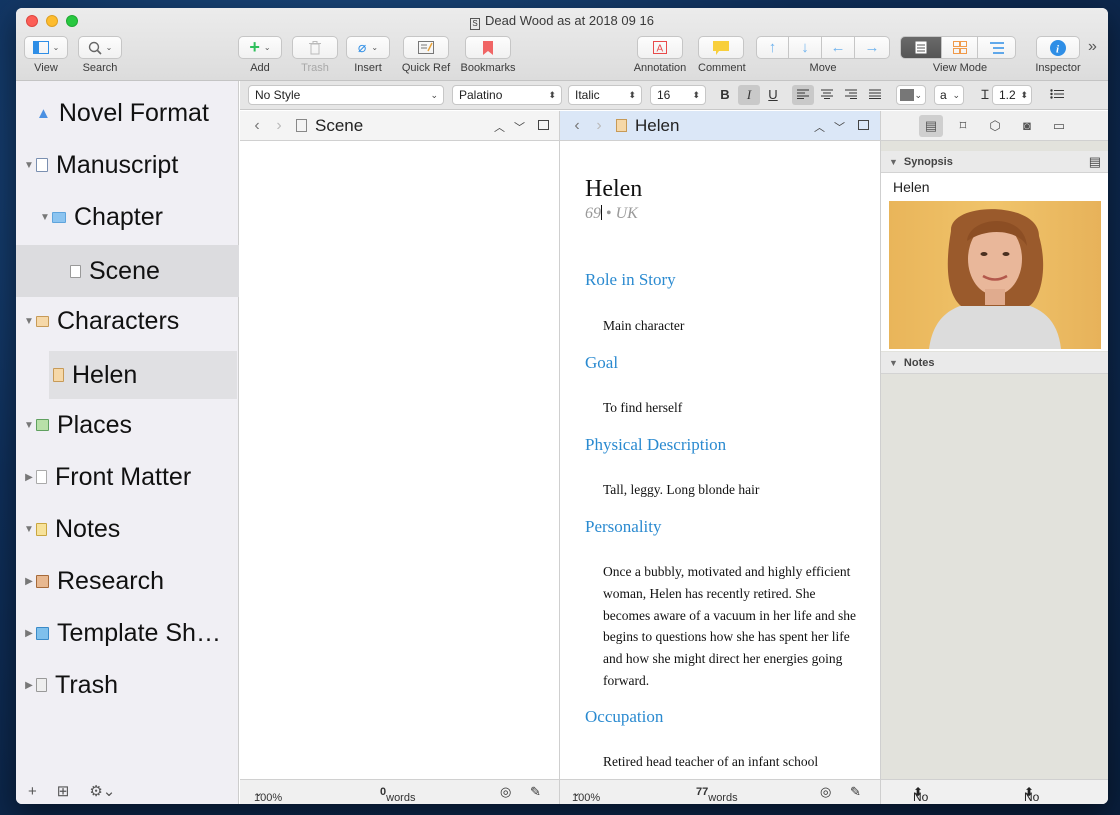 This screenshot has height=815, width=1120. I want to click on chevron-down-icon: ⌄, so click(956, 95).